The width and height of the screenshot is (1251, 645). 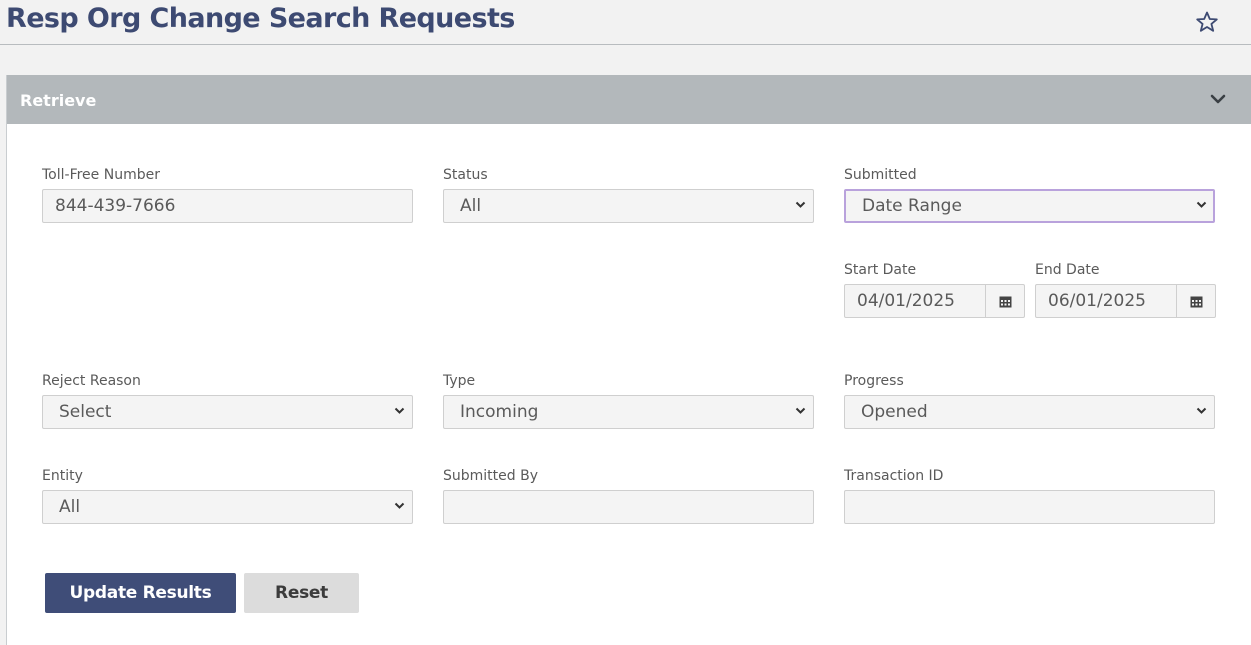 I want to click on reject-reason-select: Select, so click(x=227, y=412).